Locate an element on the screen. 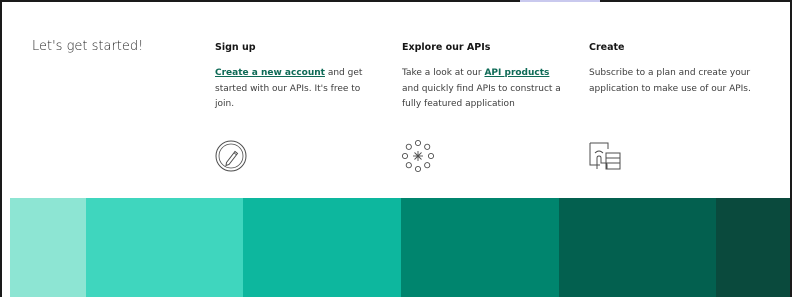  pencil-circle-icon is located at coordinates (231, 156).